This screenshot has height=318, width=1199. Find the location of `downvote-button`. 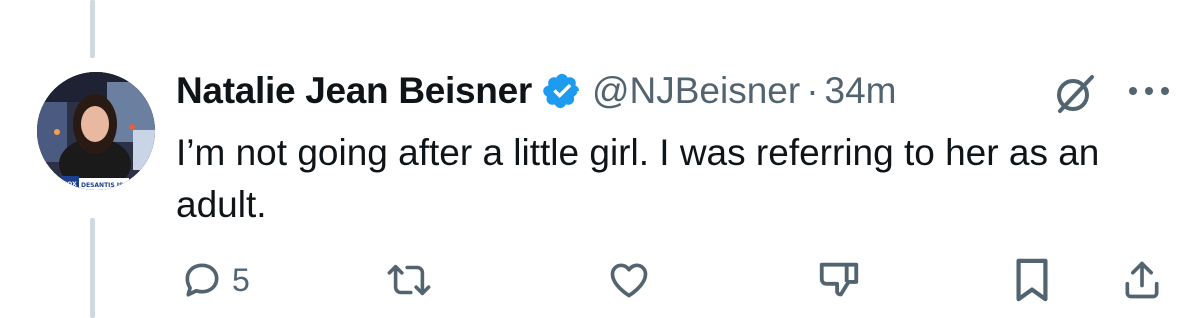

downvote-button is located at coordinates (839, 280).